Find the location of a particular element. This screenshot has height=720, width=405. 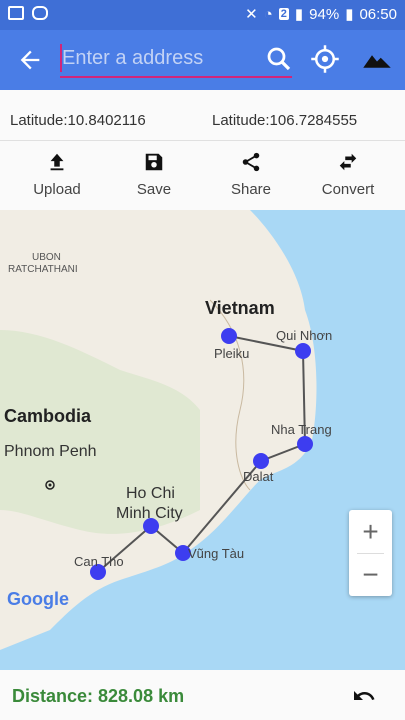

map-label-vietnam: Vietnam is located at coordinates (240, 308).